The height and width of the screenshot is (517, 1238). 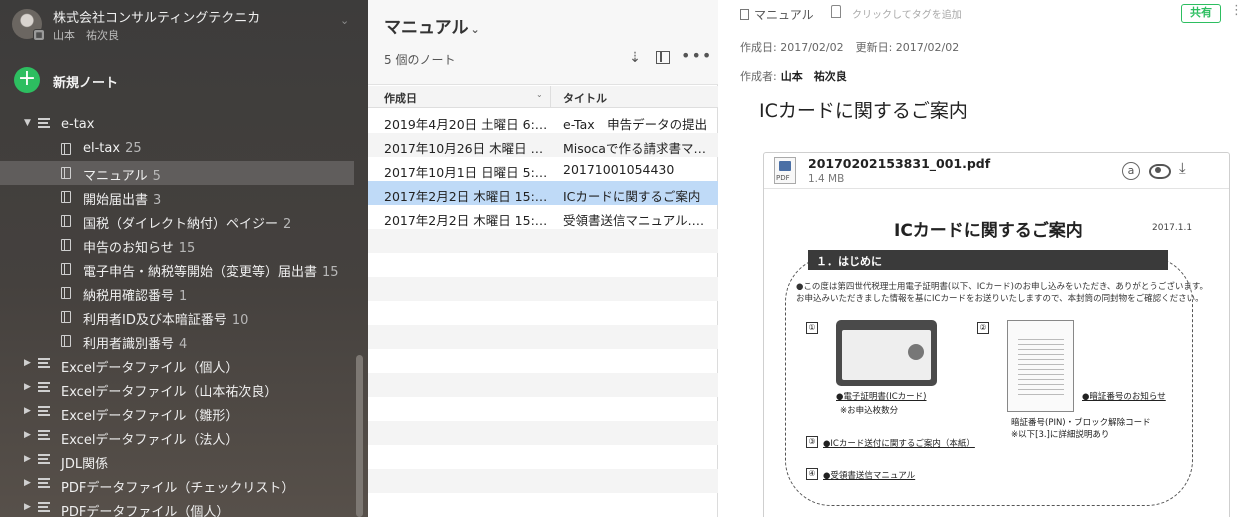 I want to click on attachment-name: 20170202153831_001.pdf, so click(x=899, y=163).